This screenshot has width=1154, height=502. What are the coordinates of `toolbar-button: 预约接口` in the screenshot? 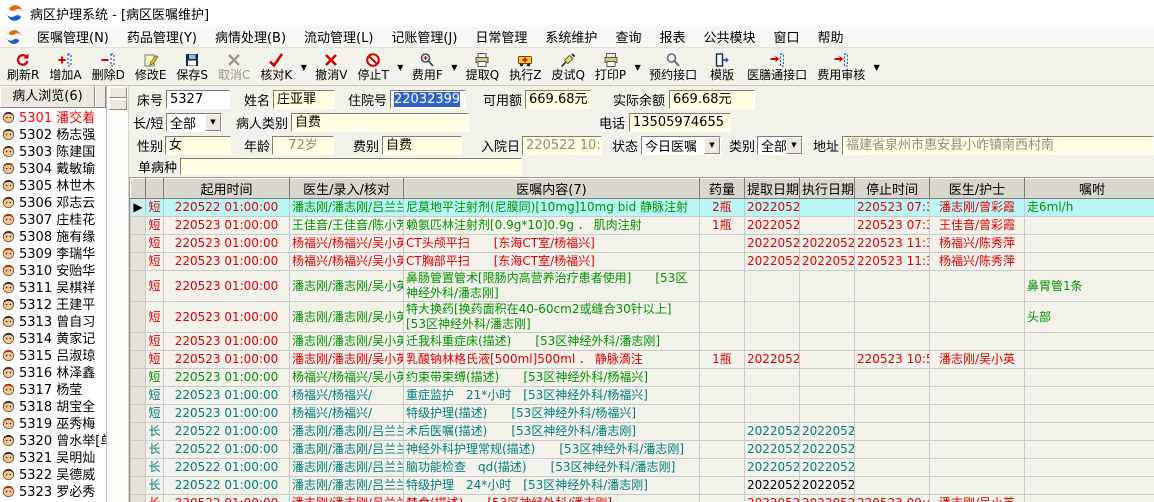 It's located at (673, 67).